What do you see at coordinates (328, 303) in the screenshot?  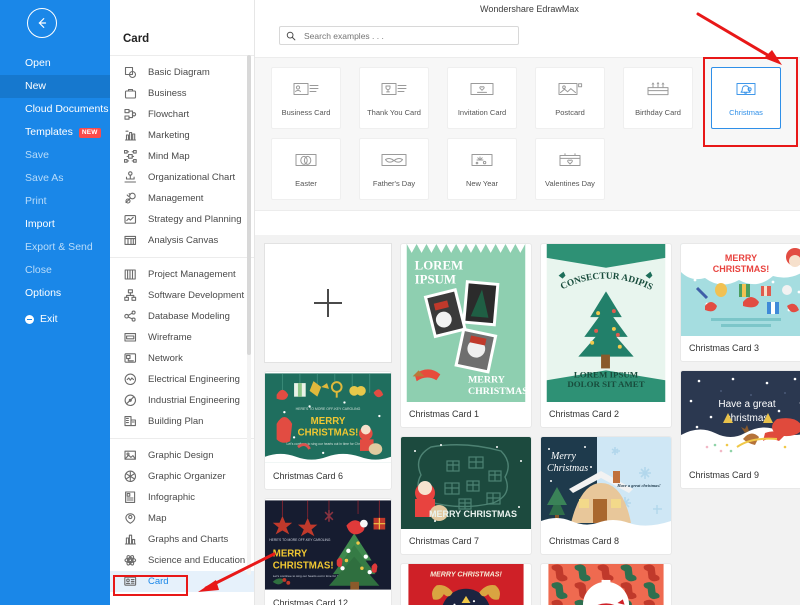 I see `blank-template-card` at bounding box center [328, 303].